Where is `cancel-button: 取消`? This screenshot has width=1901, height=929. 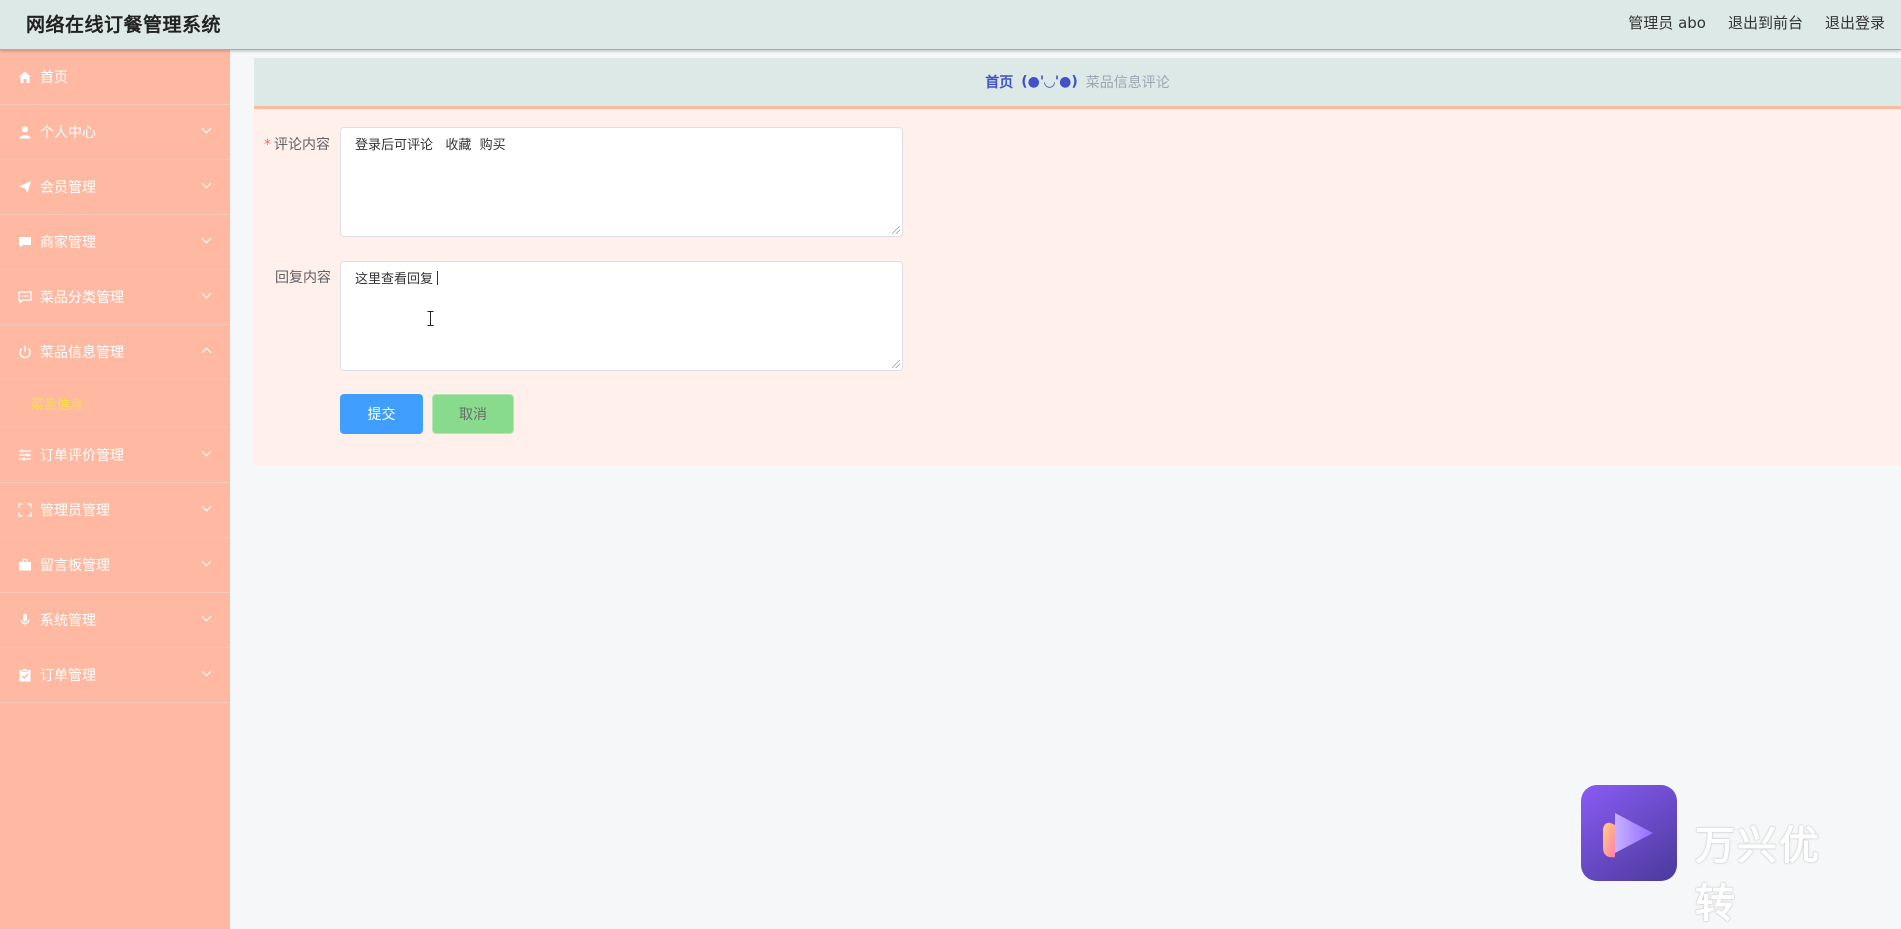
cancel-button: 取消 is located at coordinates (473, 414).